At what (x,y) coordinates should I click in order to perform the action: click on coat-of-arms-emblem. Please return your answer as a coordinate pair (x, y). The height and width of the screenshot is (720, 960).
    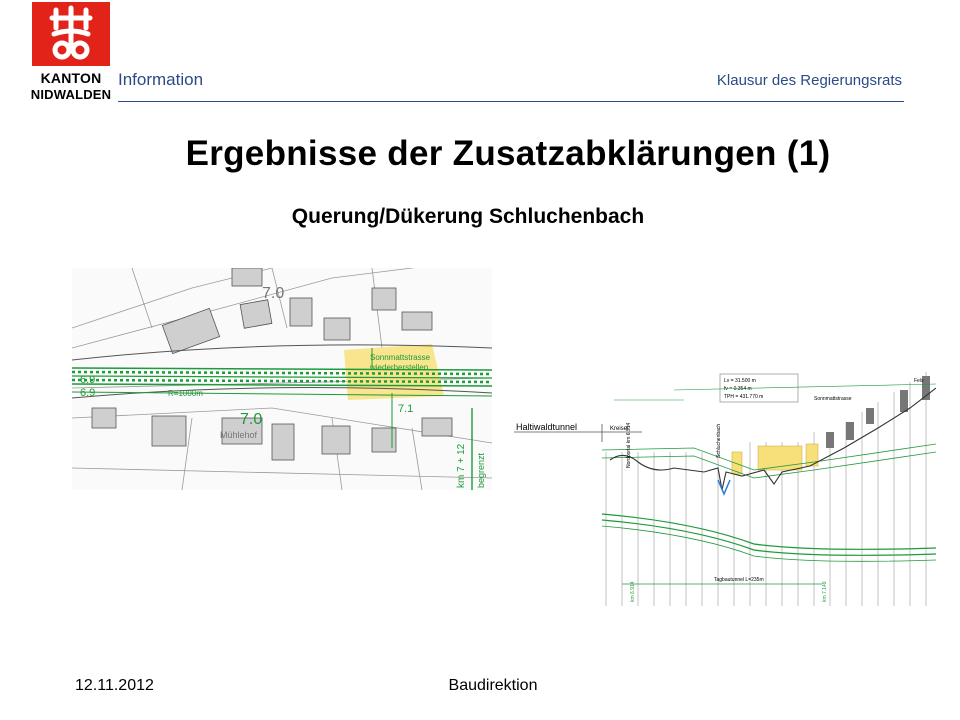
    Looking at the image, I should click on (71, 34).